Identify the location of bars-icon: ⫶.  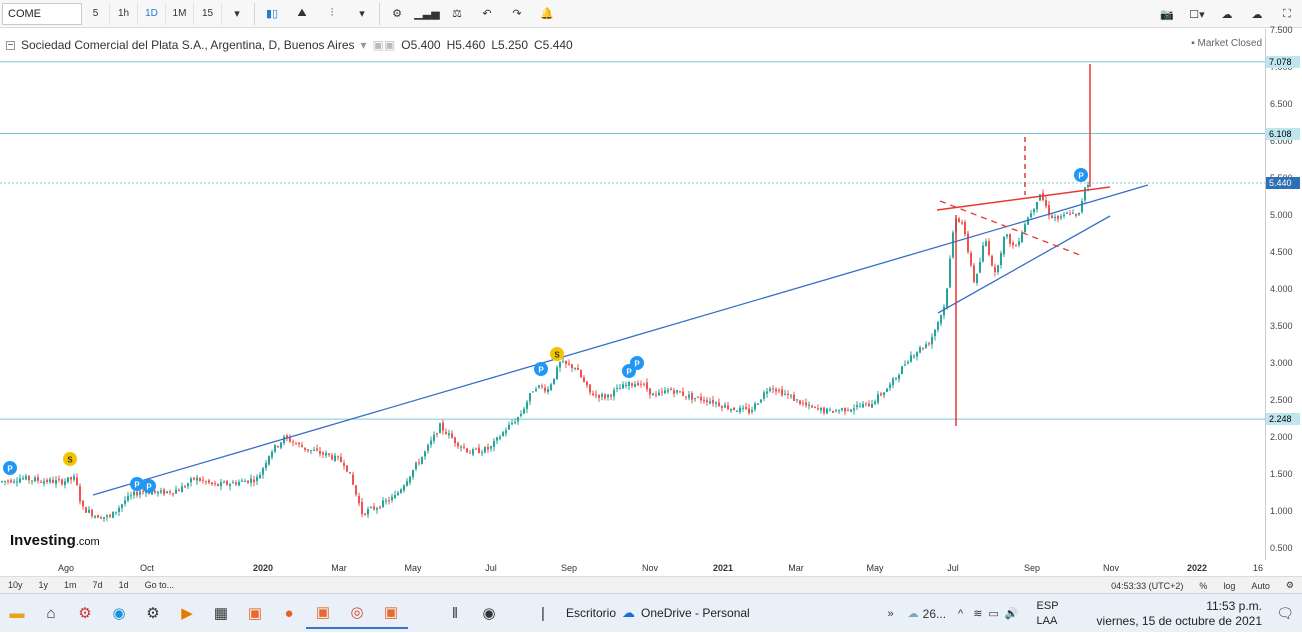
(332, 14).